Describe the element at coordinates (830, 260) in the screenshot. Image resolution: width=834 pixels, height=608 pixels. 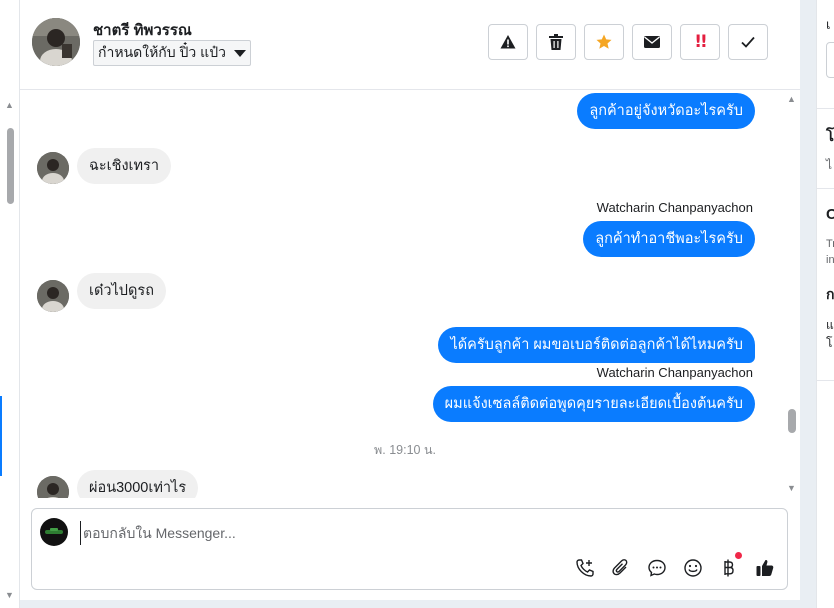
I see `panel-text: in` at that location.